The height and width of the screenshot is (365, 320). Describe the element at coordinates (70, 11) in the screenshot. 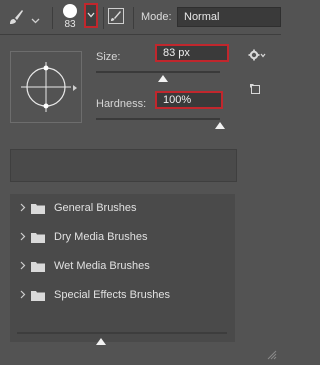

I see `brush-tip-icon` at that location.